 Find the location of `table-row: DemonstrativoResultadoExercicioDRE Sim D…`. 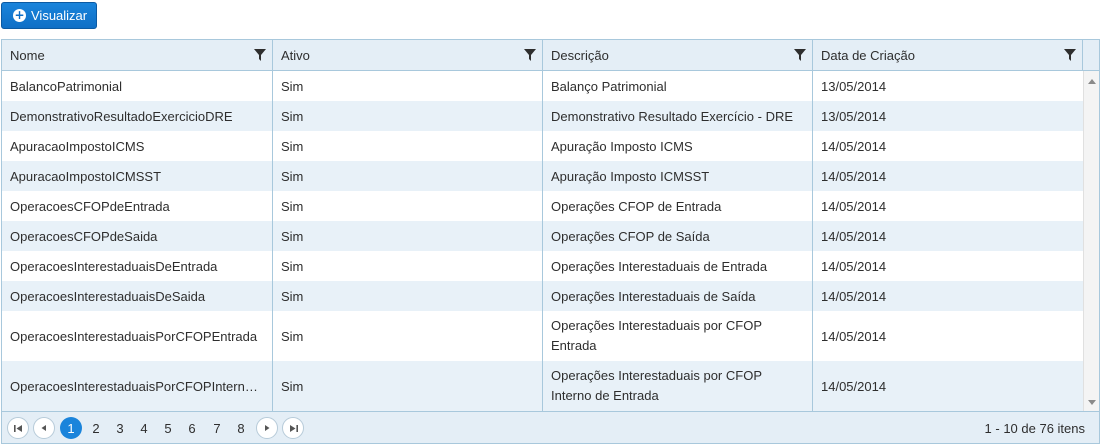

table-row: DemonstrativoResultadoExercicioDRE Sim D… is located at coordinates (542, 116).